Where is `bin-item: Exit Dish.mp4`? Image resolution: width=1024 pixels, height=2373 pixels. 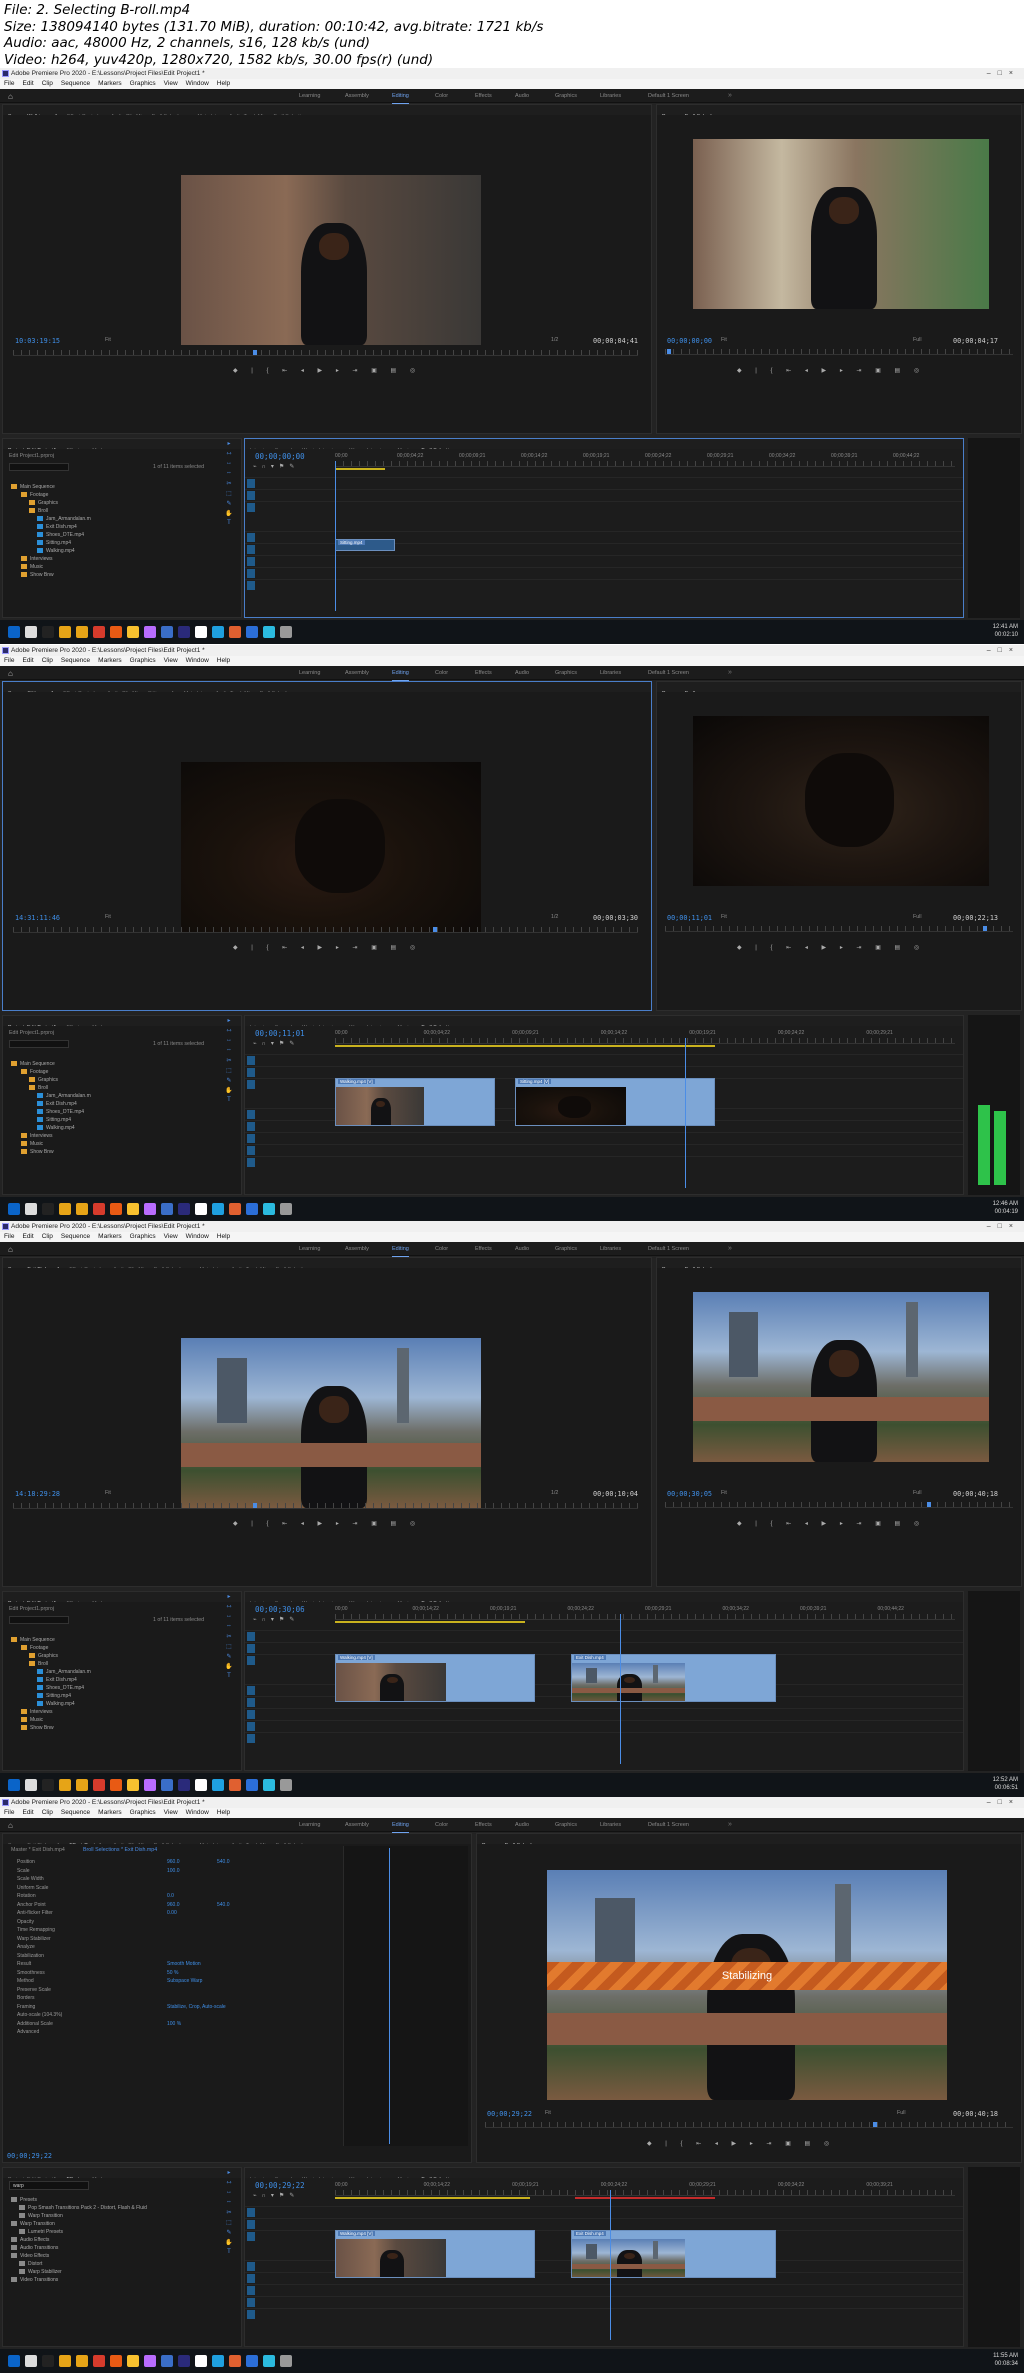
bin-item: Exit Dish.mp4 is located at coordinates (111, 527).